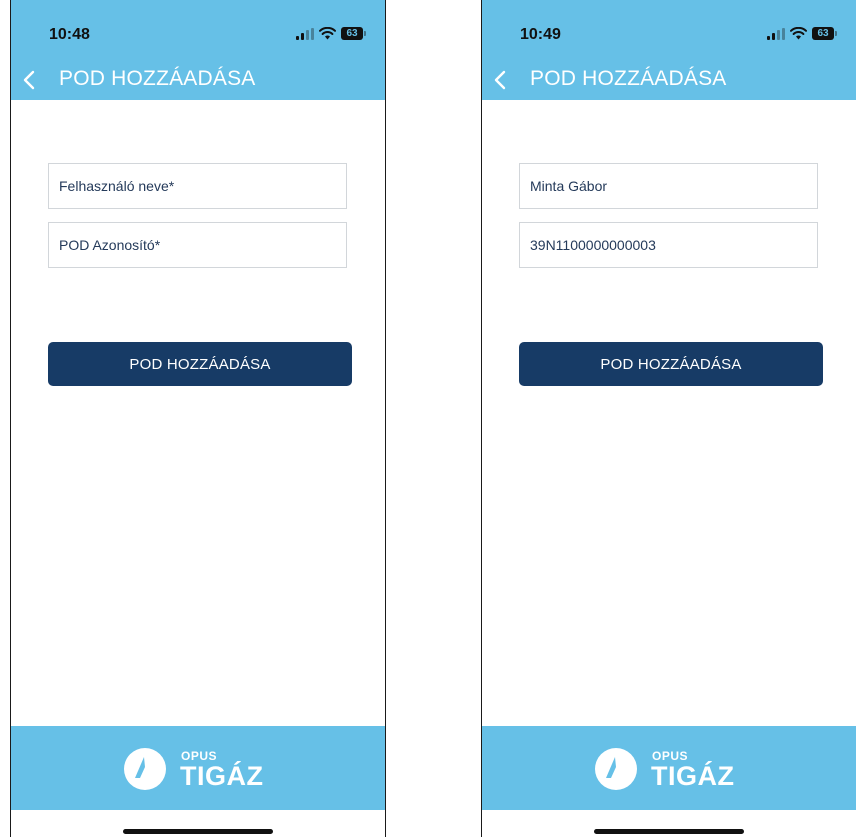  What do you see at coordinates (669, 50) in the screenshot?
I see `top-bar: 10:49 63 POD HOZZÁADÁSA` at bounding box center [669, 50].